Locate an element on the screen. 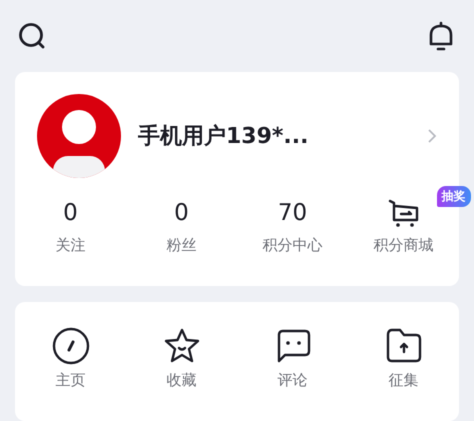 This screenshot has height=421, width=474. shortcut-button: 收藏 is located at coordinates (181, 358).